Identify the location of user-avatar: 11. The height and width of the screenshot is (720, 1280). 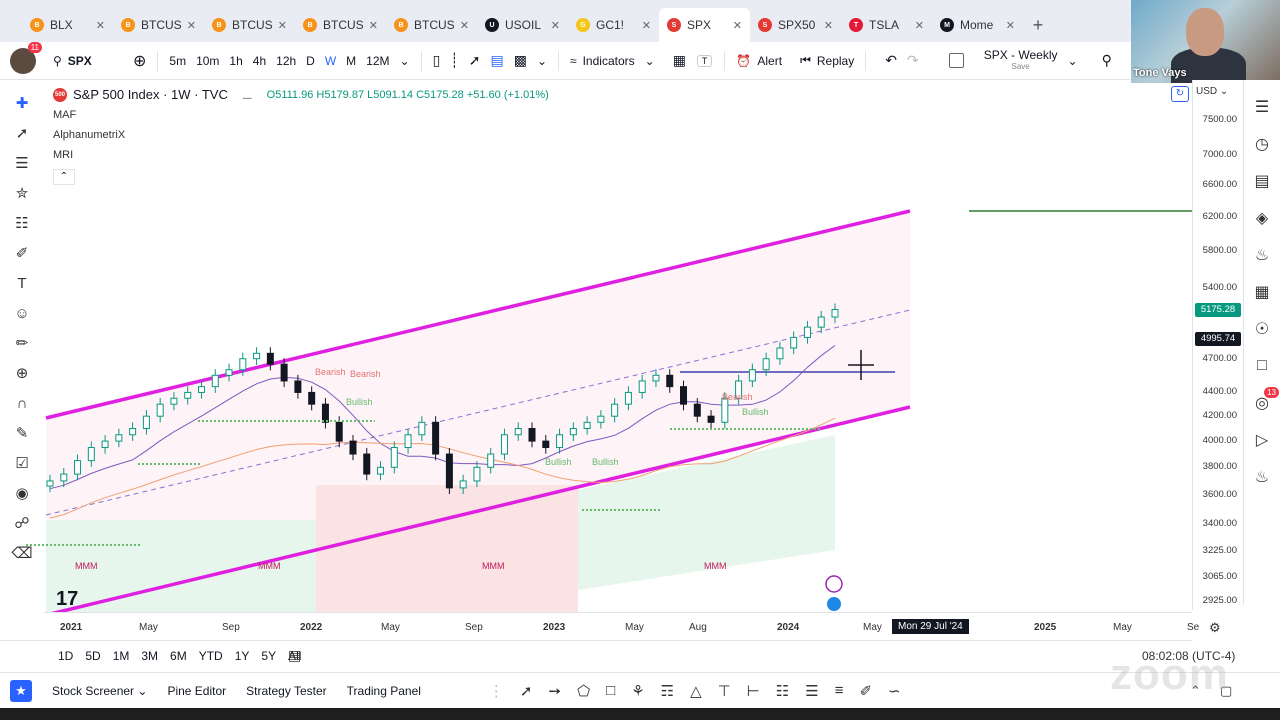
(26, 57).